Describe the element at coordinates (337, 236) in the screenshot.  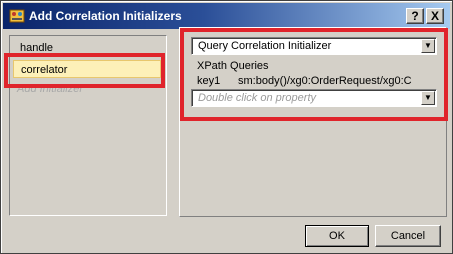
I see `ok-button: OK` at that location.